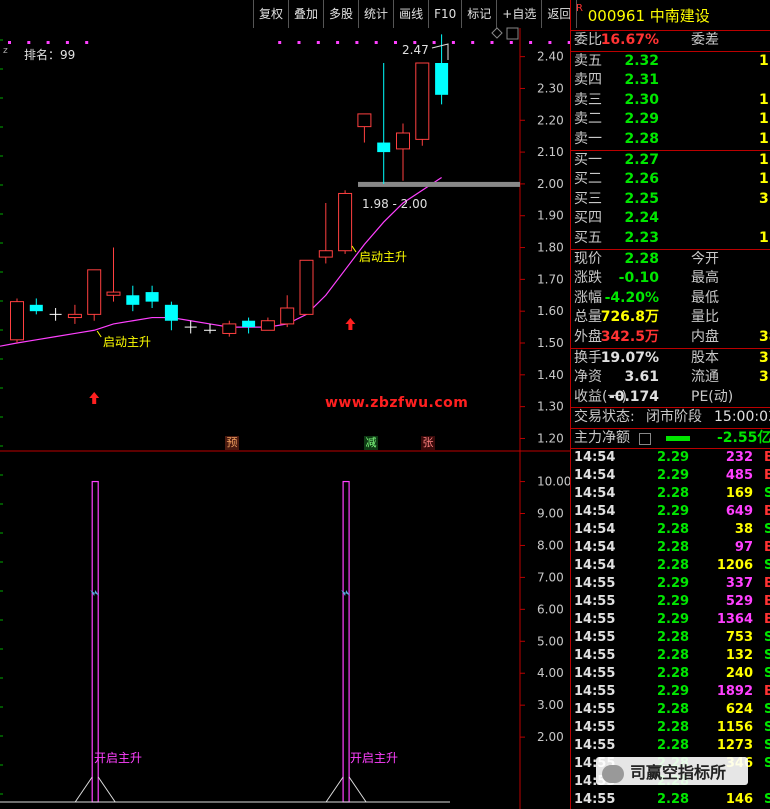 The width and height of the screenshot is (770, 809). What do you see at coordinates (678, 772) in the screenshot?
I see `wechat-label: 司赢空指标所` at bounding box center [678, 772].